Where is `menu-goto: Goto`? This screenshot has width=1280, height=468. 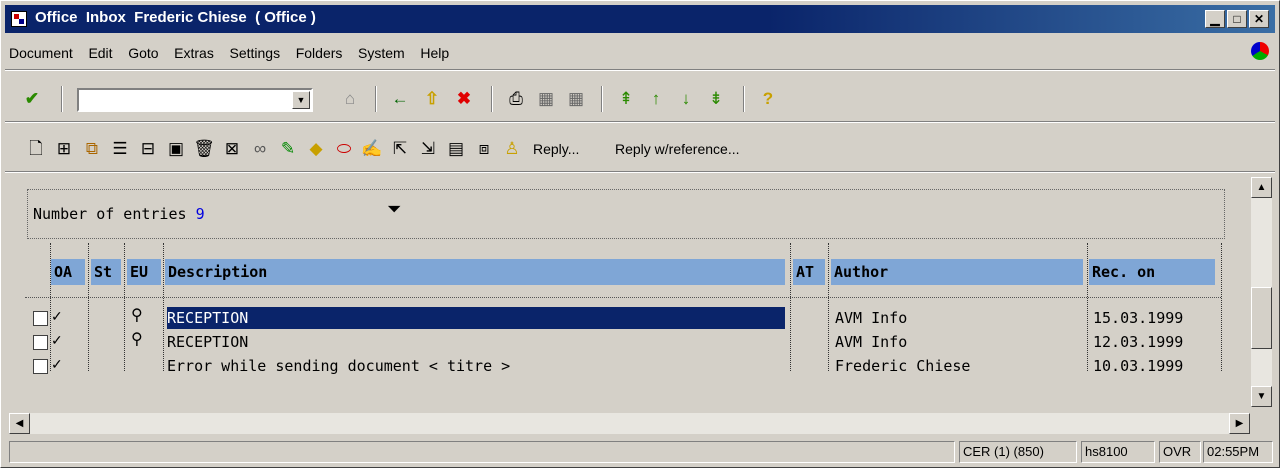
menu-goto: Goto is located at coordinates (143, 53).